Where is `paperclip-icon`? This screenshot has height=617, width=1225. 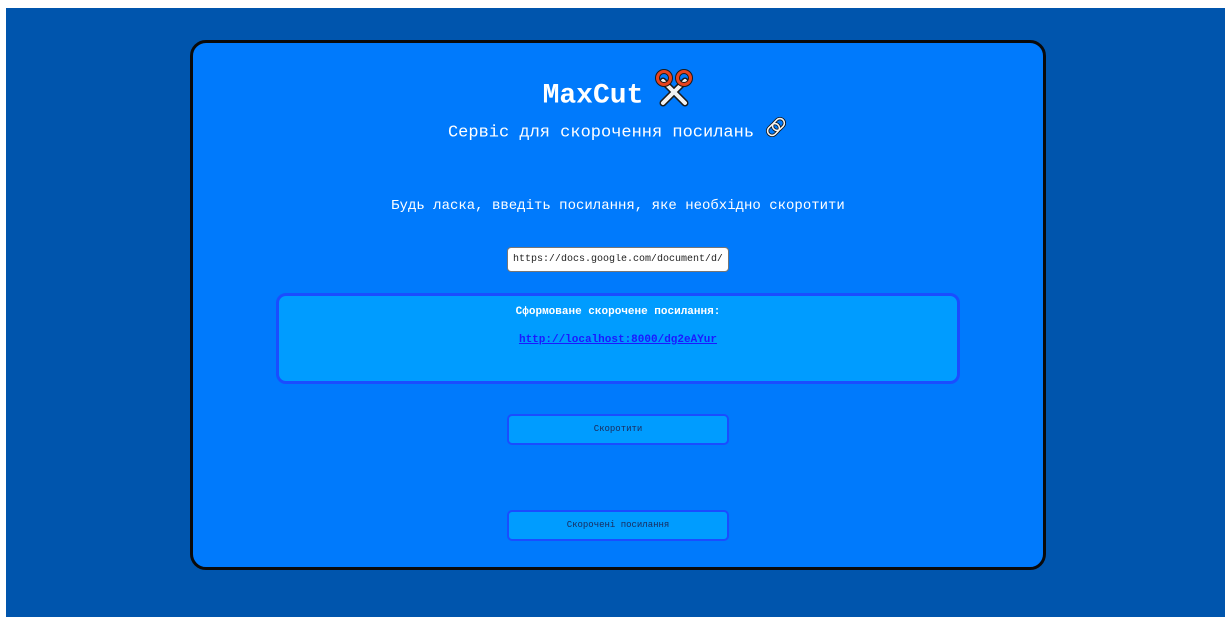
paperclip-icon is located at coordinates (776, 132).